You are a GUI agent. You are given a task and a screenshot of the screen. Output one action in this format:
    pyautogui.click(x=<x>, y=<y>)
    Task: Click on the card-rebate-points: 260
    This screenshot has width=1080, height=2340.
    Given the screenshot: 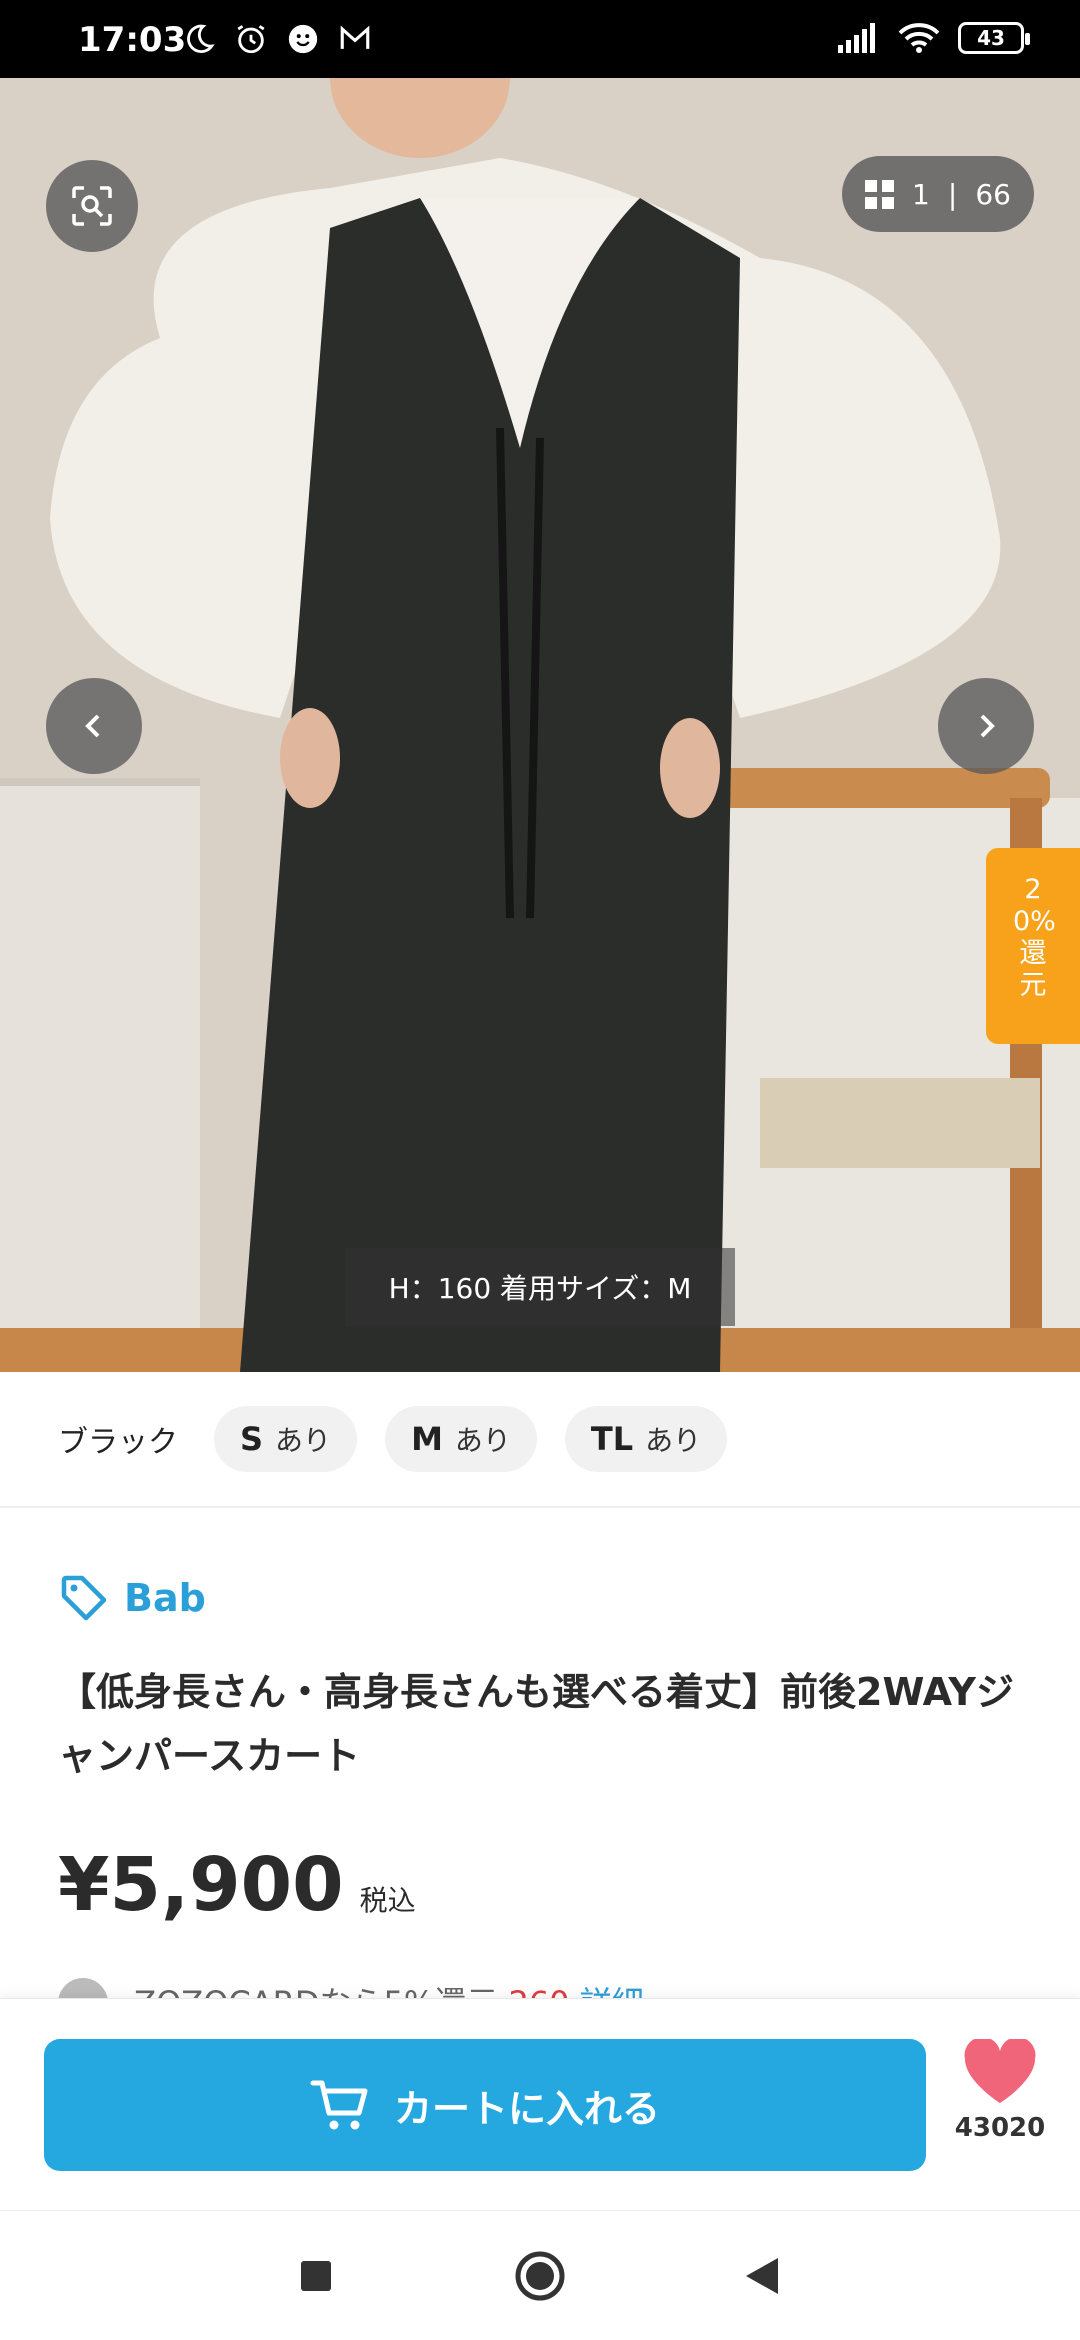 What is the action you would take?
    pyautogui.click(x=538, y=1991)
    